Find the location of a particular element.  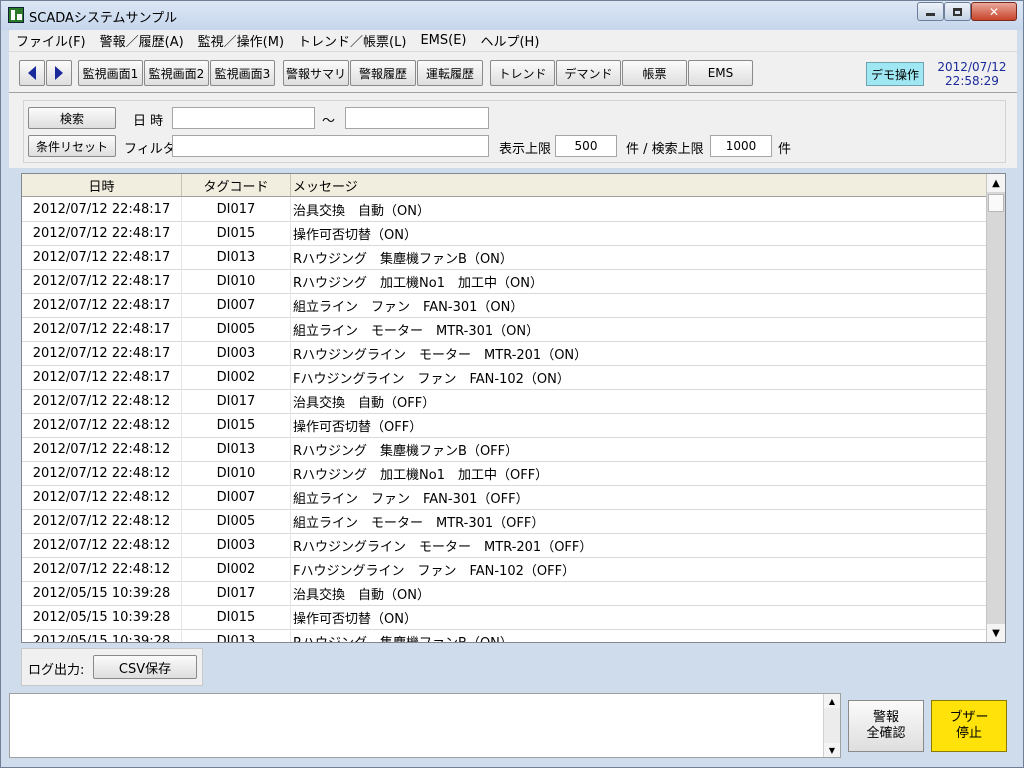

message-scroll-up-icon: ▲ is located at coordinates (832, 701).